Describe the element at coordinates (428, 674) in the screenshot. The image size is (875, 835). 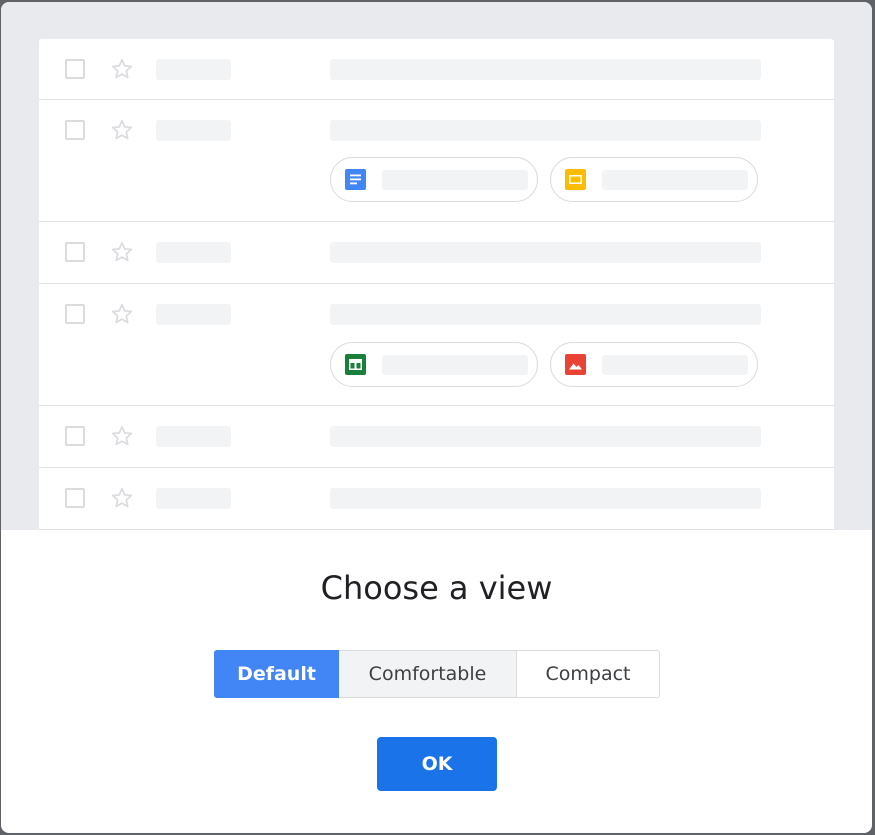
I see `view-option-comfortable: Comfortable` at that location.